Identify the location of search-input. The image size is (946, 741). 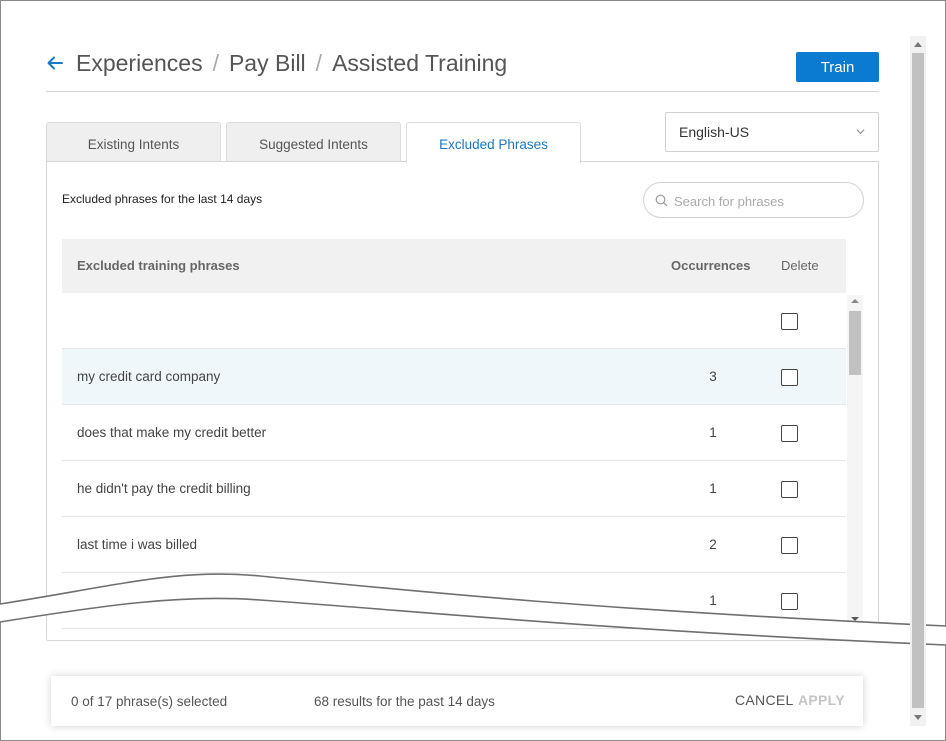
(764, 201).